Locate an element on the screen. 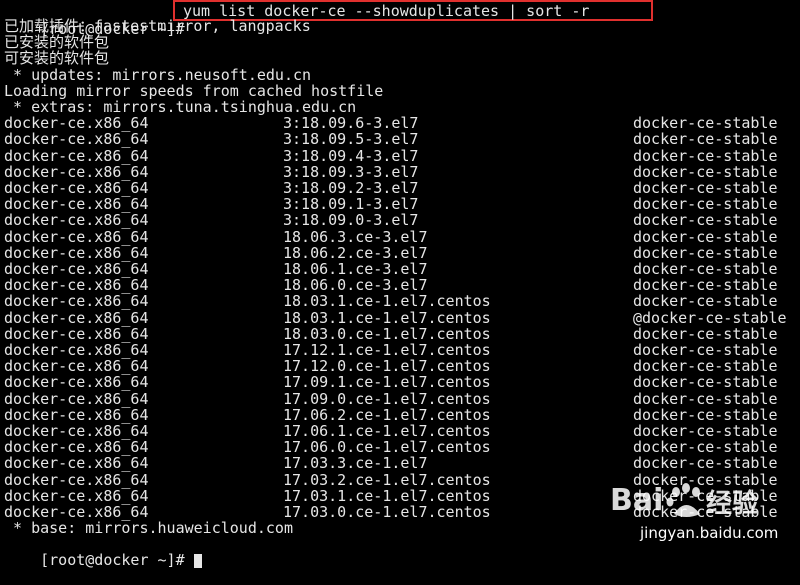 The image size is (800, 585). package-version: 17.09.1.ce-1.el7.centos is located at coordinates (387, 382).